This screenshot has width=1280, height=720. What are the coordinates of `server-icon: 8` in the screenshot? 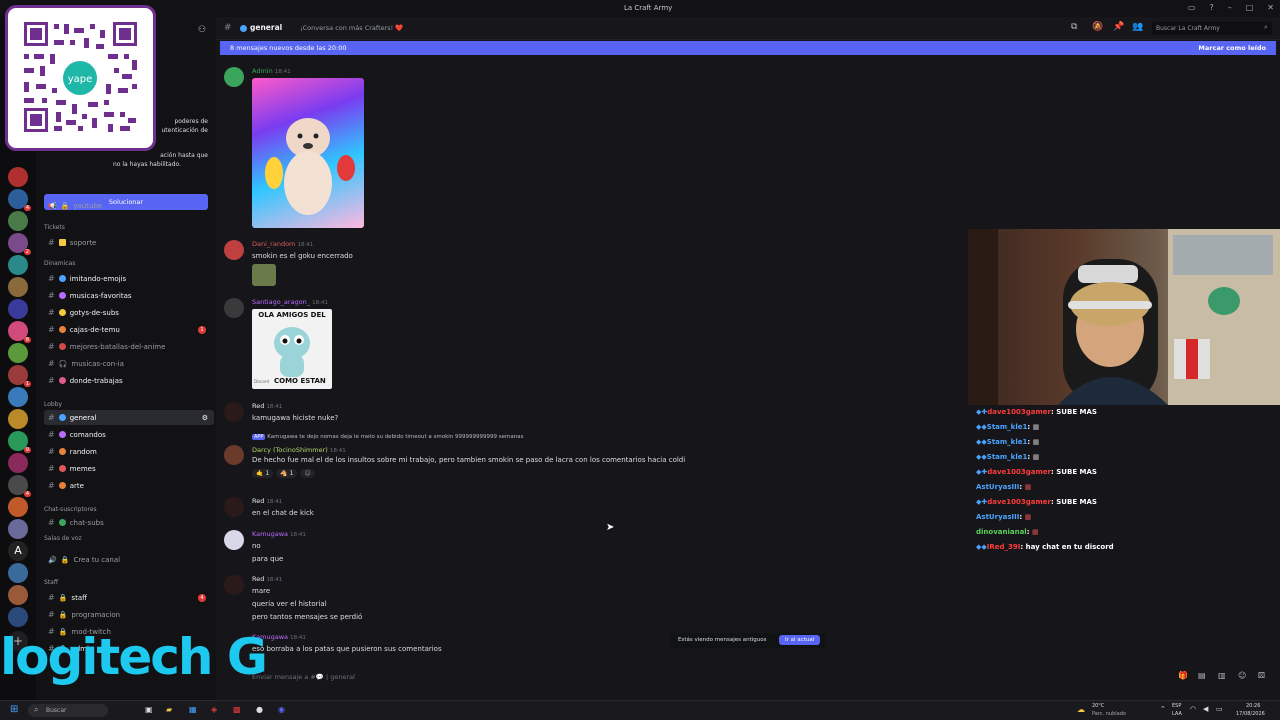 It's located at (19, 332).